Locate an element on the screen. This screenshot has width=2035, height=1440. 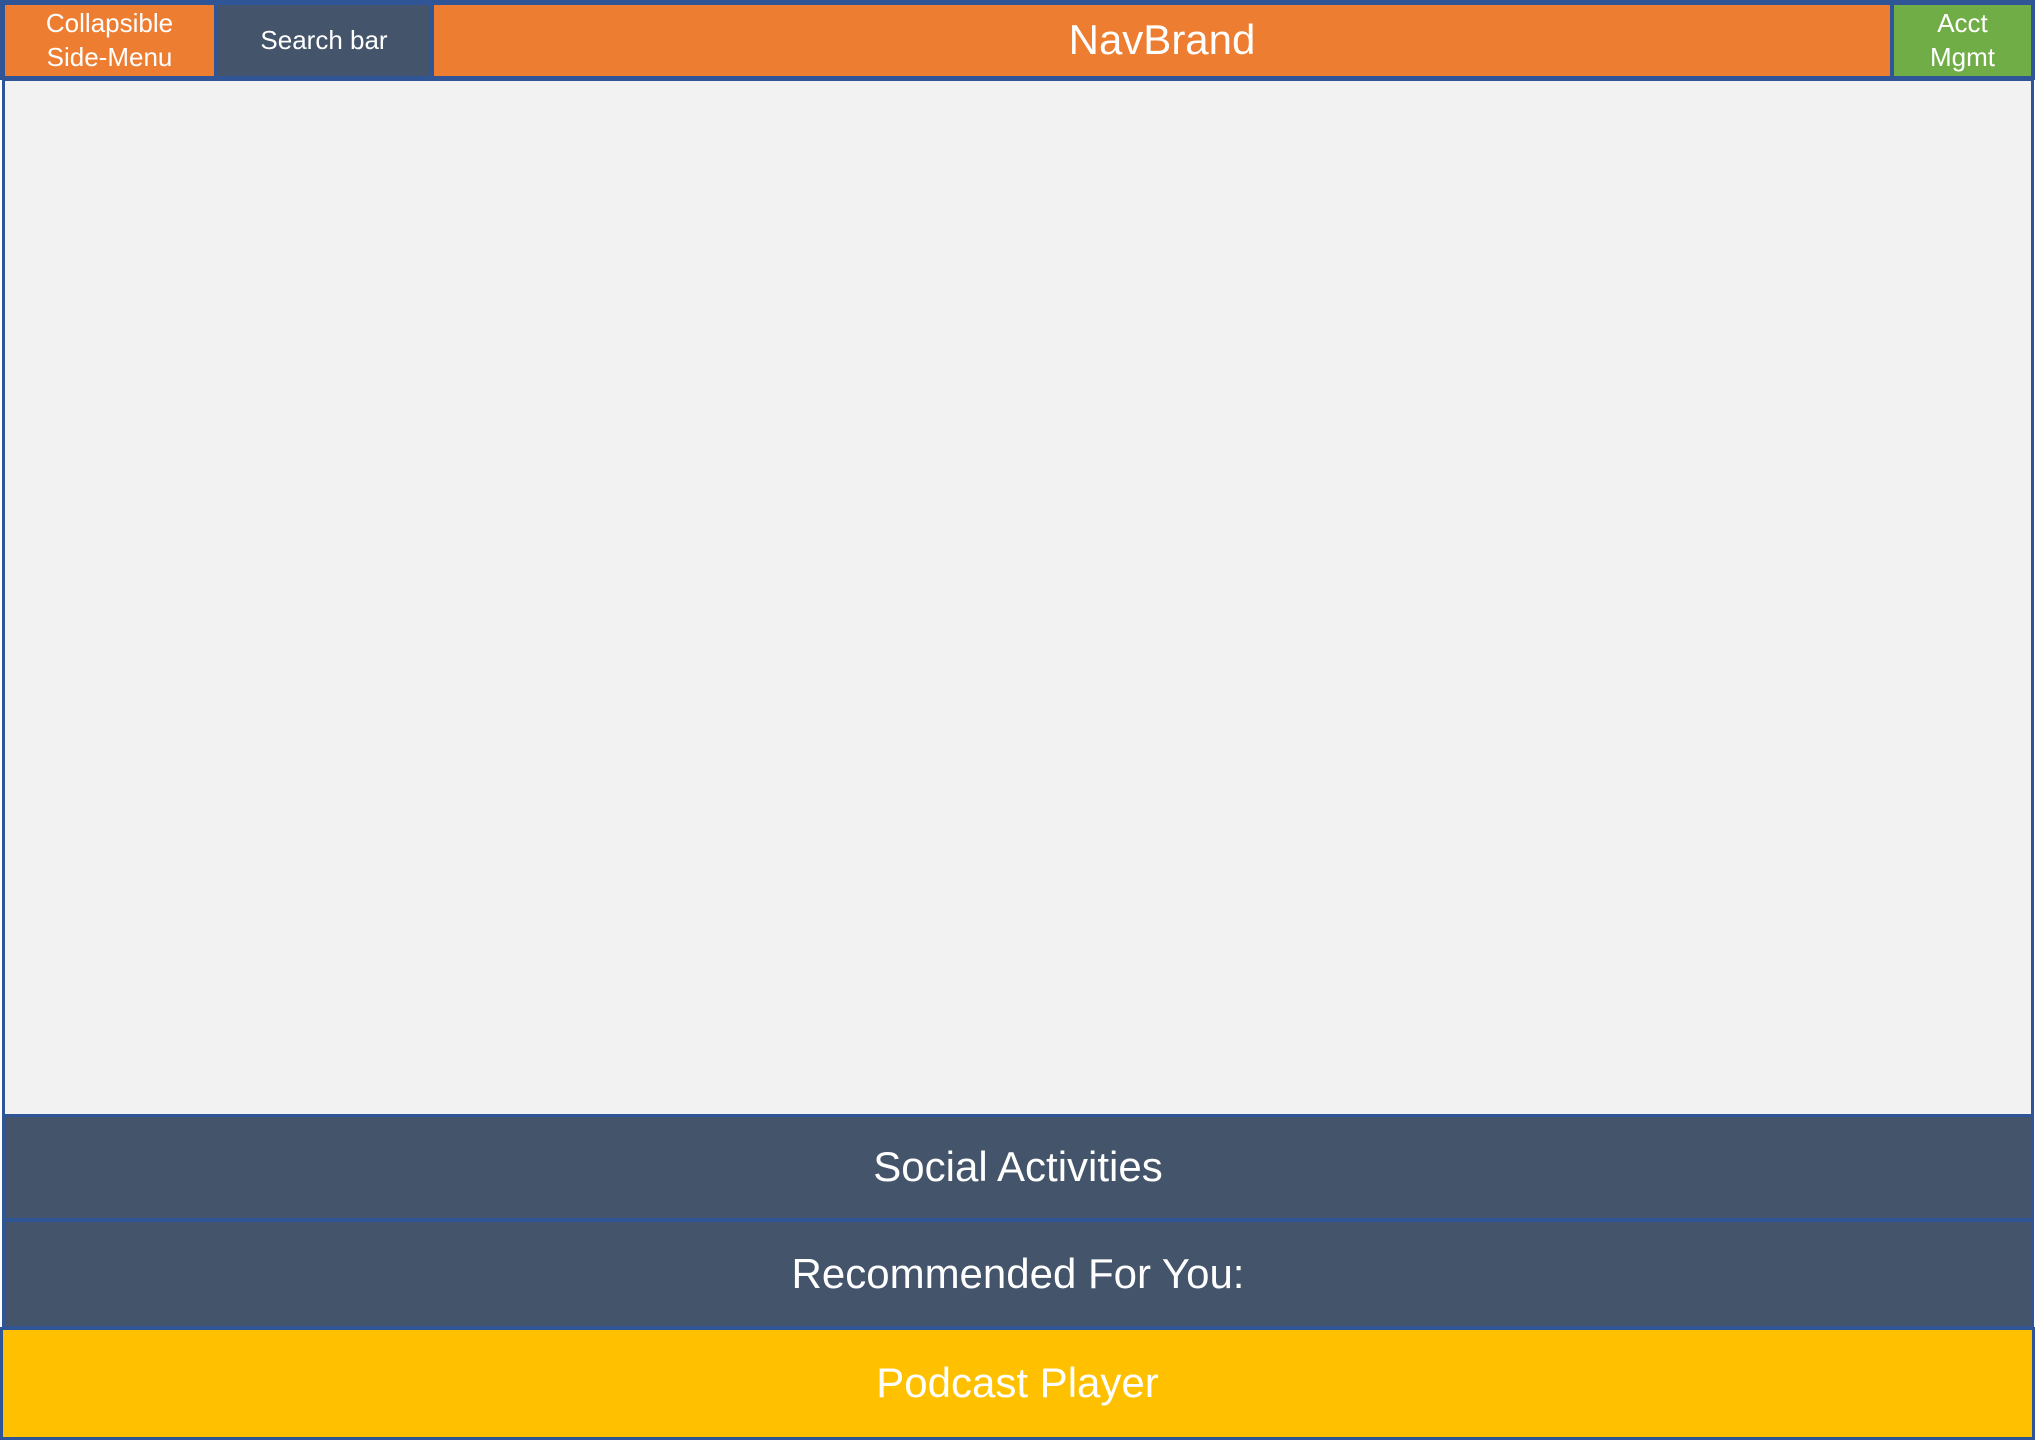
social-activities-section: Social Activities is located at coordinates (1018, 1167).